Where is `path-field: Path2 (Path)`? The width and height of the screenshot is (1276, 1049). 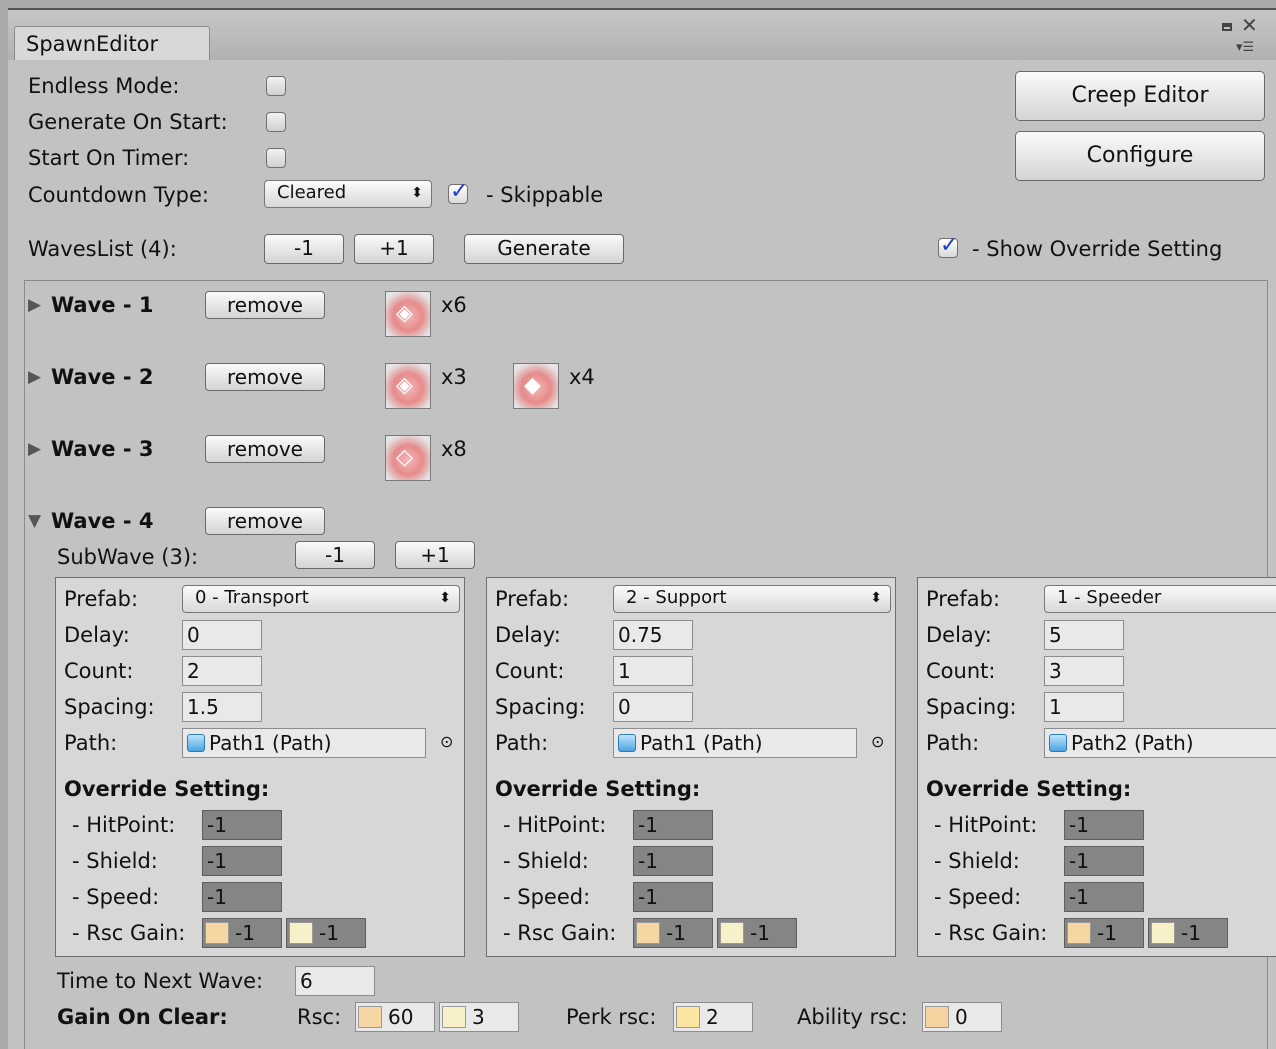
path-field: Path2 (Path) is located at coordinates (1160, 743).